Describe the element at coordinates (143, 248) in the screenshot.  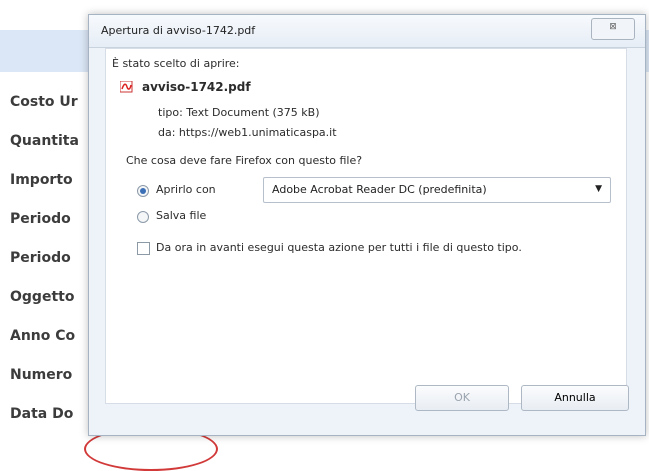
I see `remember-choice-checkbox` at that location.